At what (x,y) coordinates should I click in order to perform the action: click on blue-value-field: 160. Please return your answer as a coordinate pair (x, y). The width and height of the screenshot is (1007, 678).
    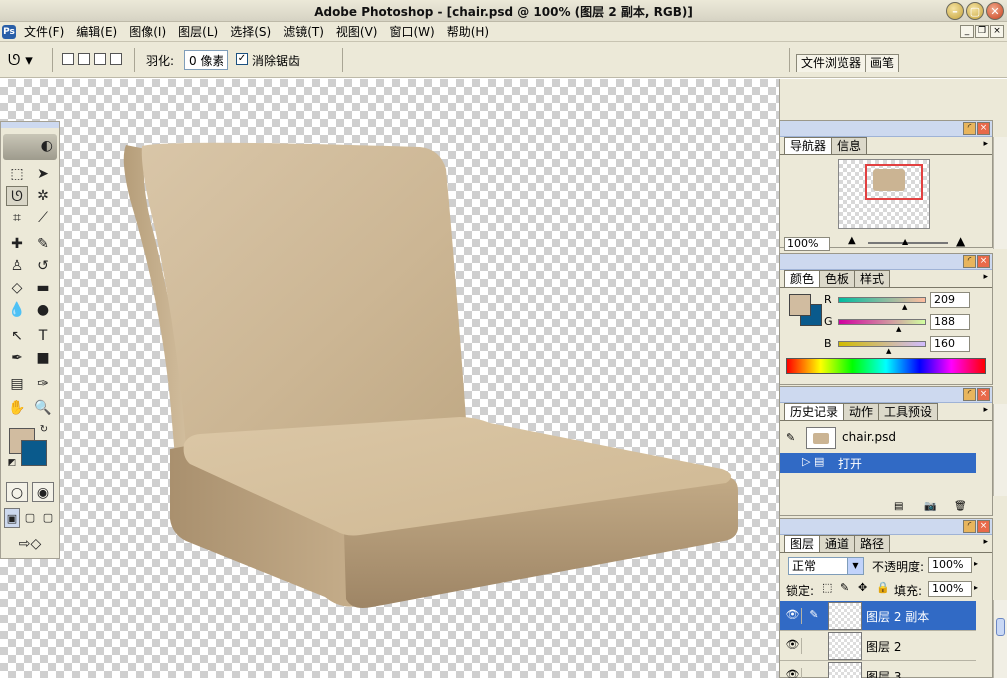
    Looking at the image, I should click on (950, 344).